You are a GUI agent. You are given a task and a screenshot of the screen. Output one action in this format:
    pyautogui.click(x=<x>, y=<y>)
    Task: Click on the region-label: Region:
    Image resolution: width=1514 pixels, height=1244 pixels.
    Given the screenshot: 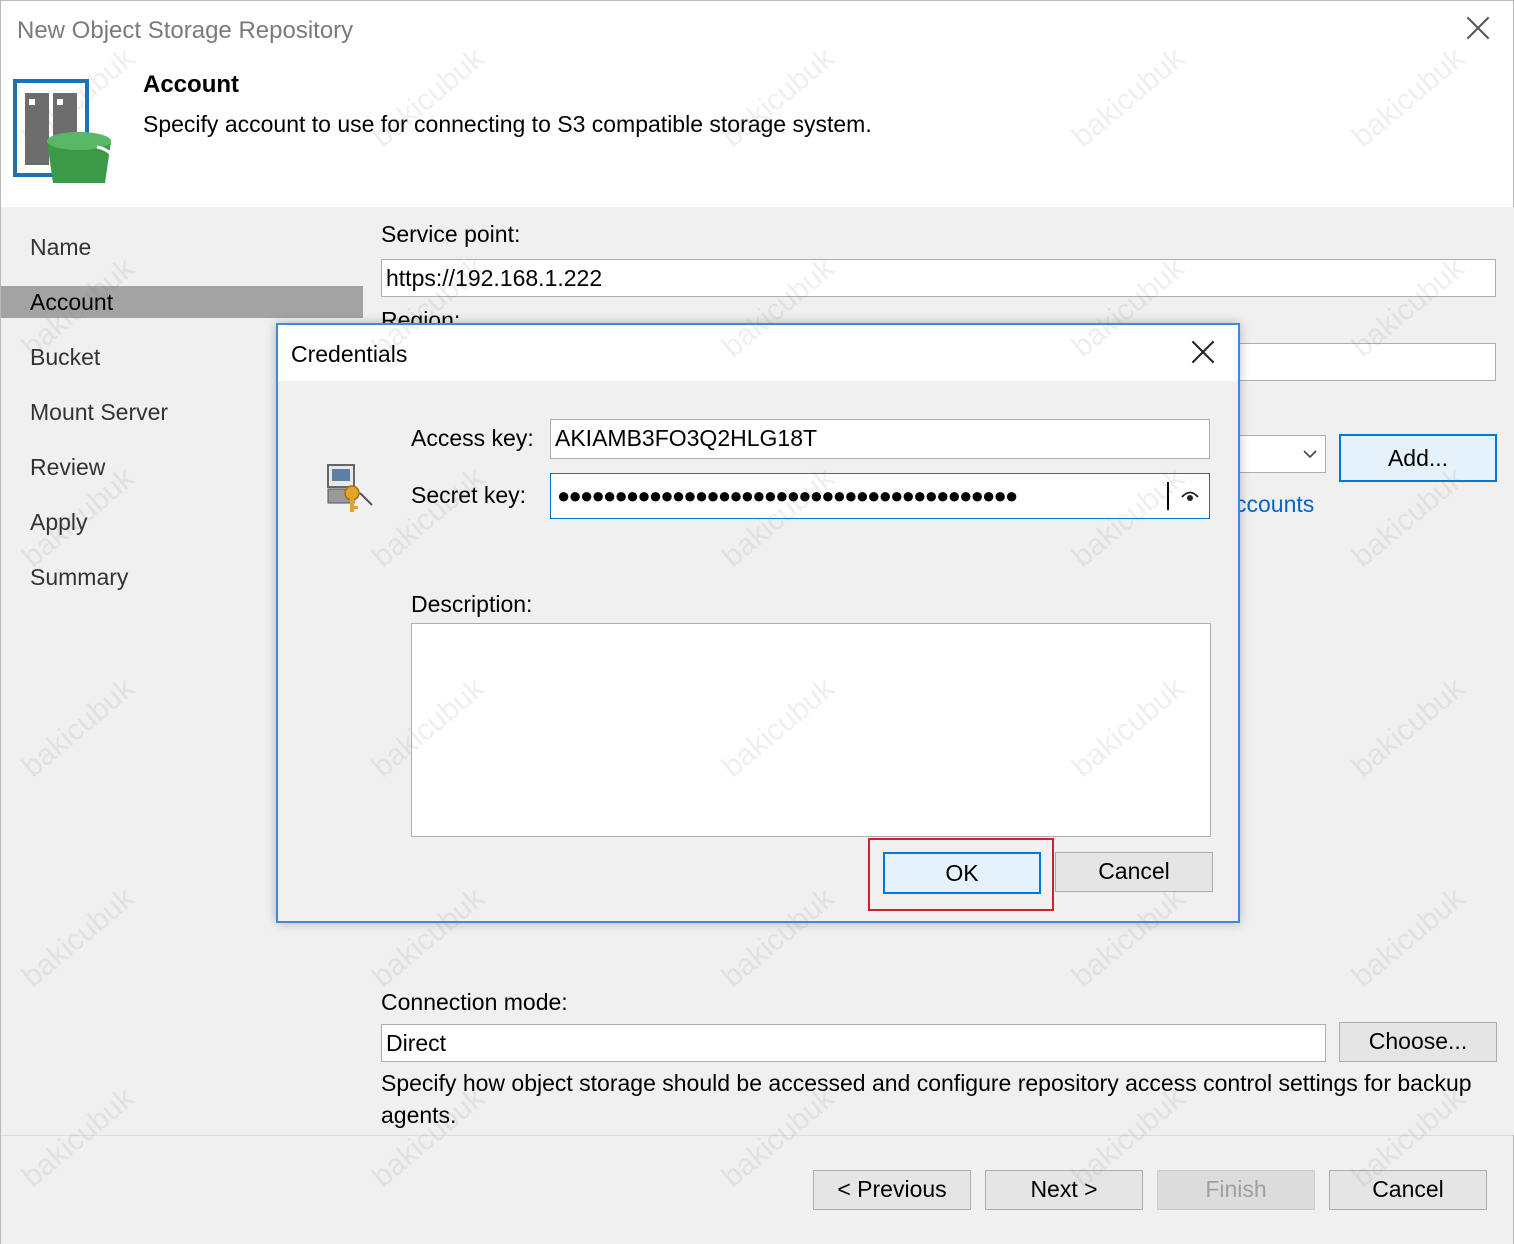 What is the action you would take?
    pyautogui.click(x=421, y=315)
    